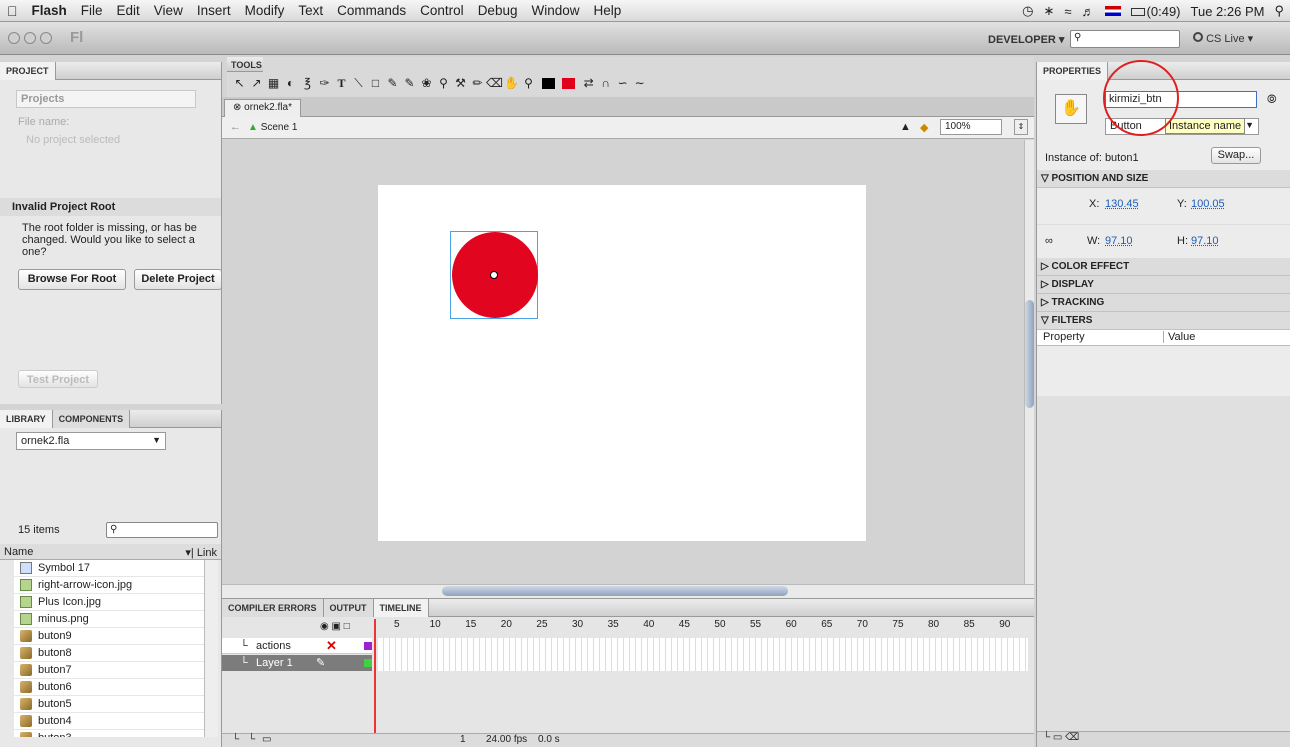 Image resolution: width=1290 pixels, height=747 pixels. What do you see at coordinates (905, 127) in the screenshot?
I see `edit-scene-icon: ▲` at bounding box center [905, 127].